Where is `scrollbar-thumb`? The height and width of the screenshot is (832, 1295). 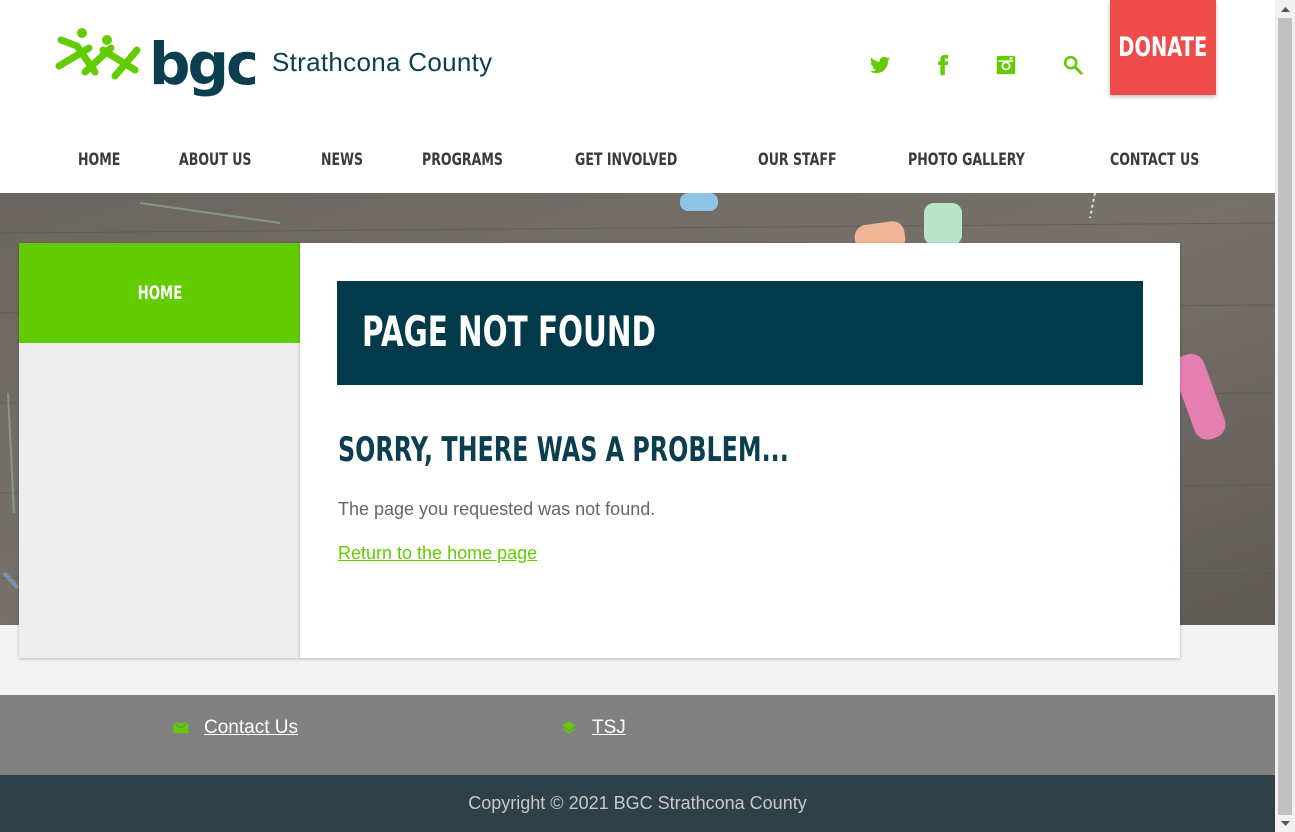 scrollbar-thumb is located at coordinates (1285, 416).